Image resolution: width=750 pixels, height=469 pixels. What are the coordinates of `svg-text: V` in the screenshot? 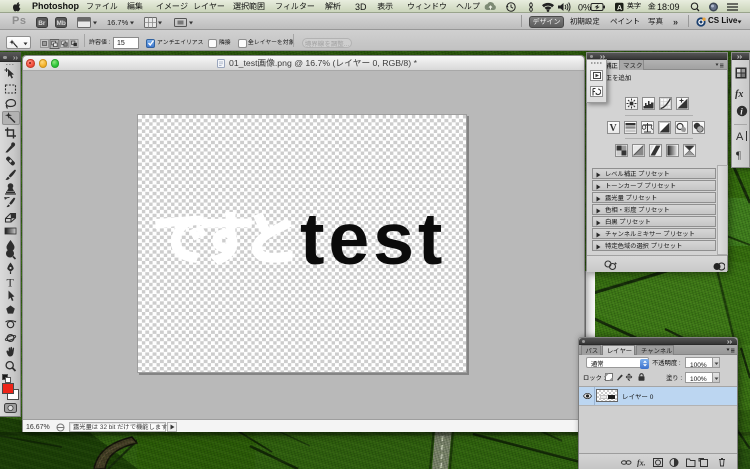 It's located at (614, 128).